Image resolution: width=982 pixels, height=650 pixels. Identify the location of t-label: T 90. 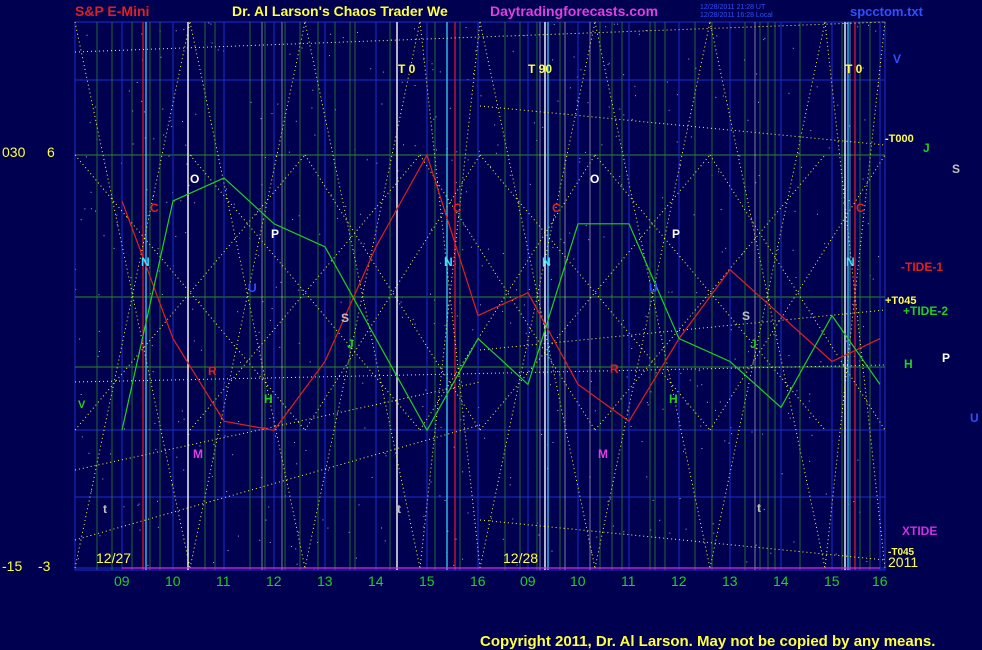
(540, 69).